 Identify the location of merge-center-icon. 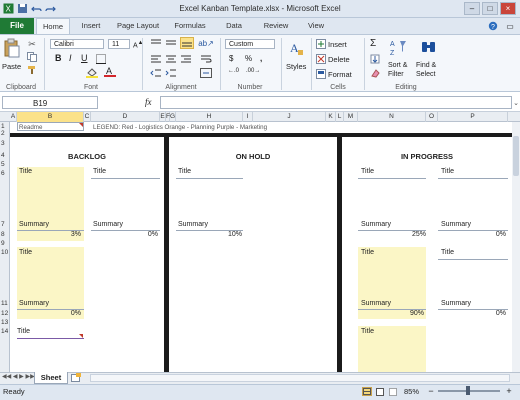
(206, 73).